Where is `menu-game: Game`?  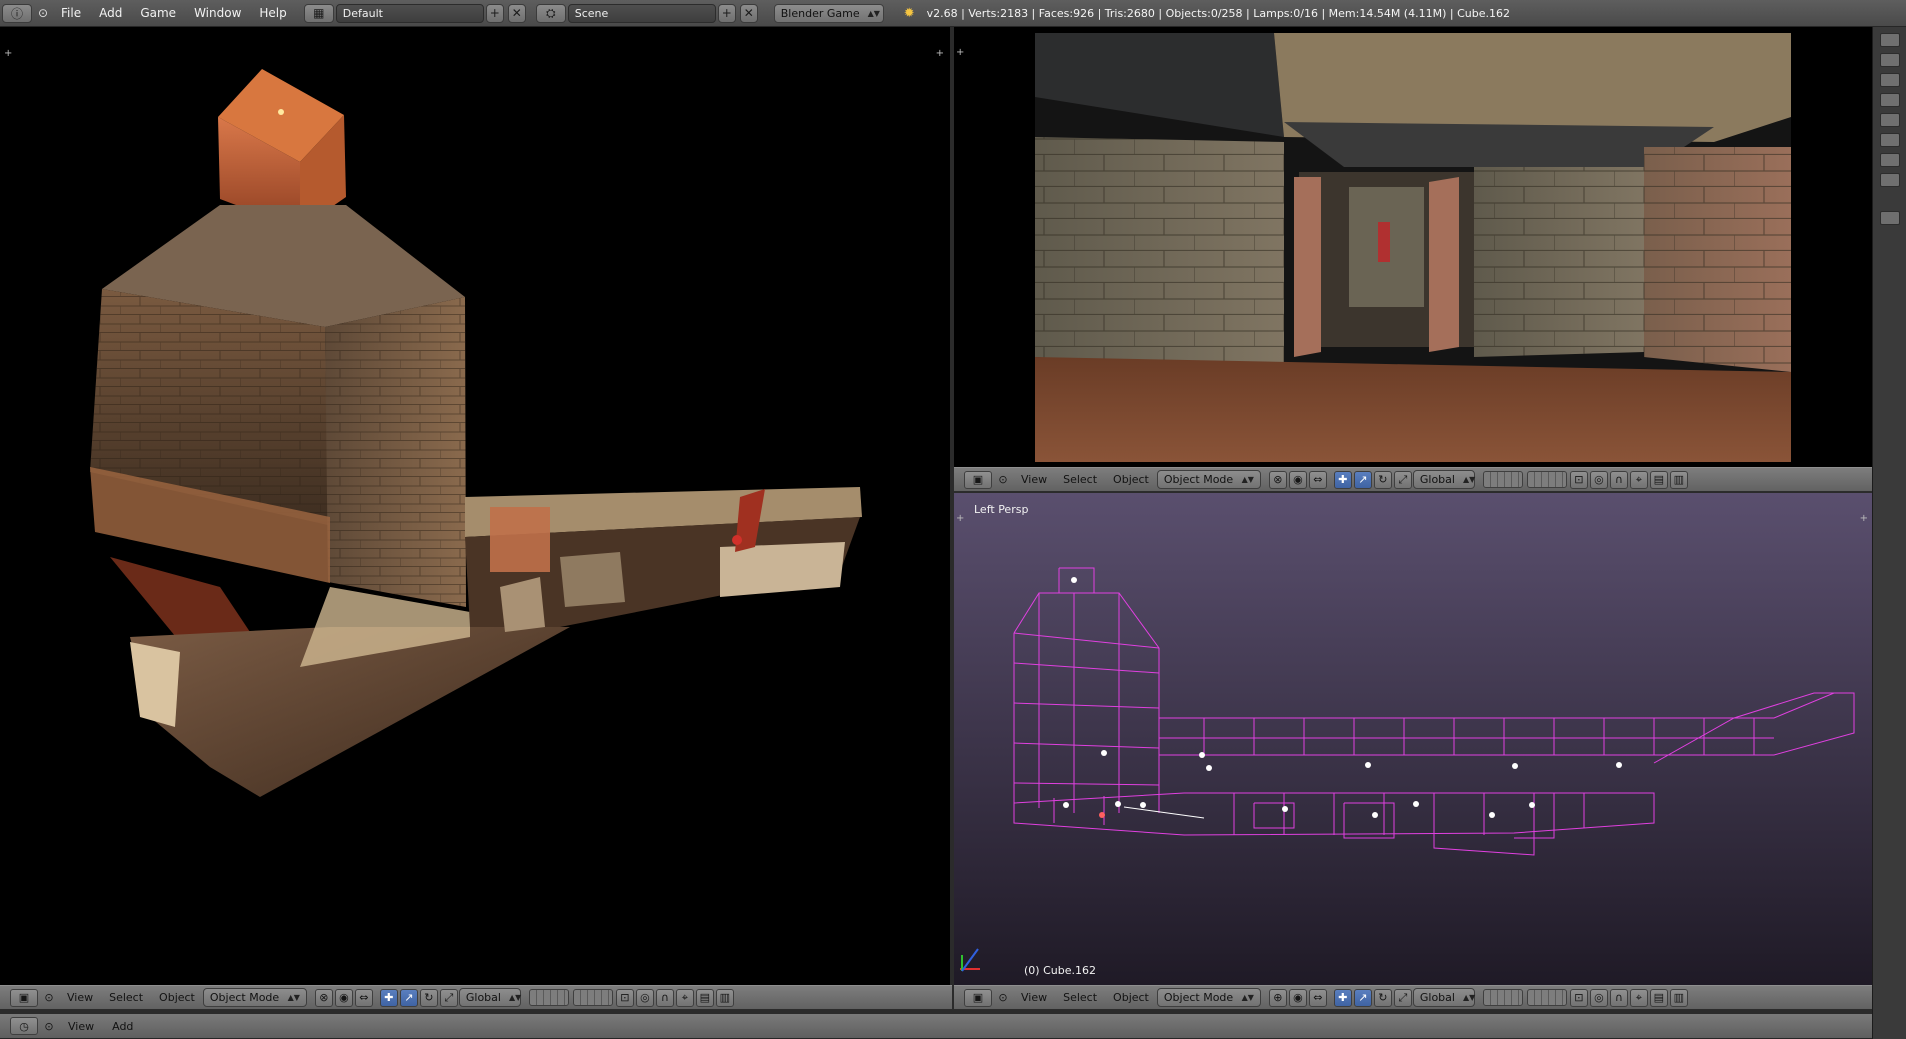 menu-game: Game is located at coordinates (158, 13).